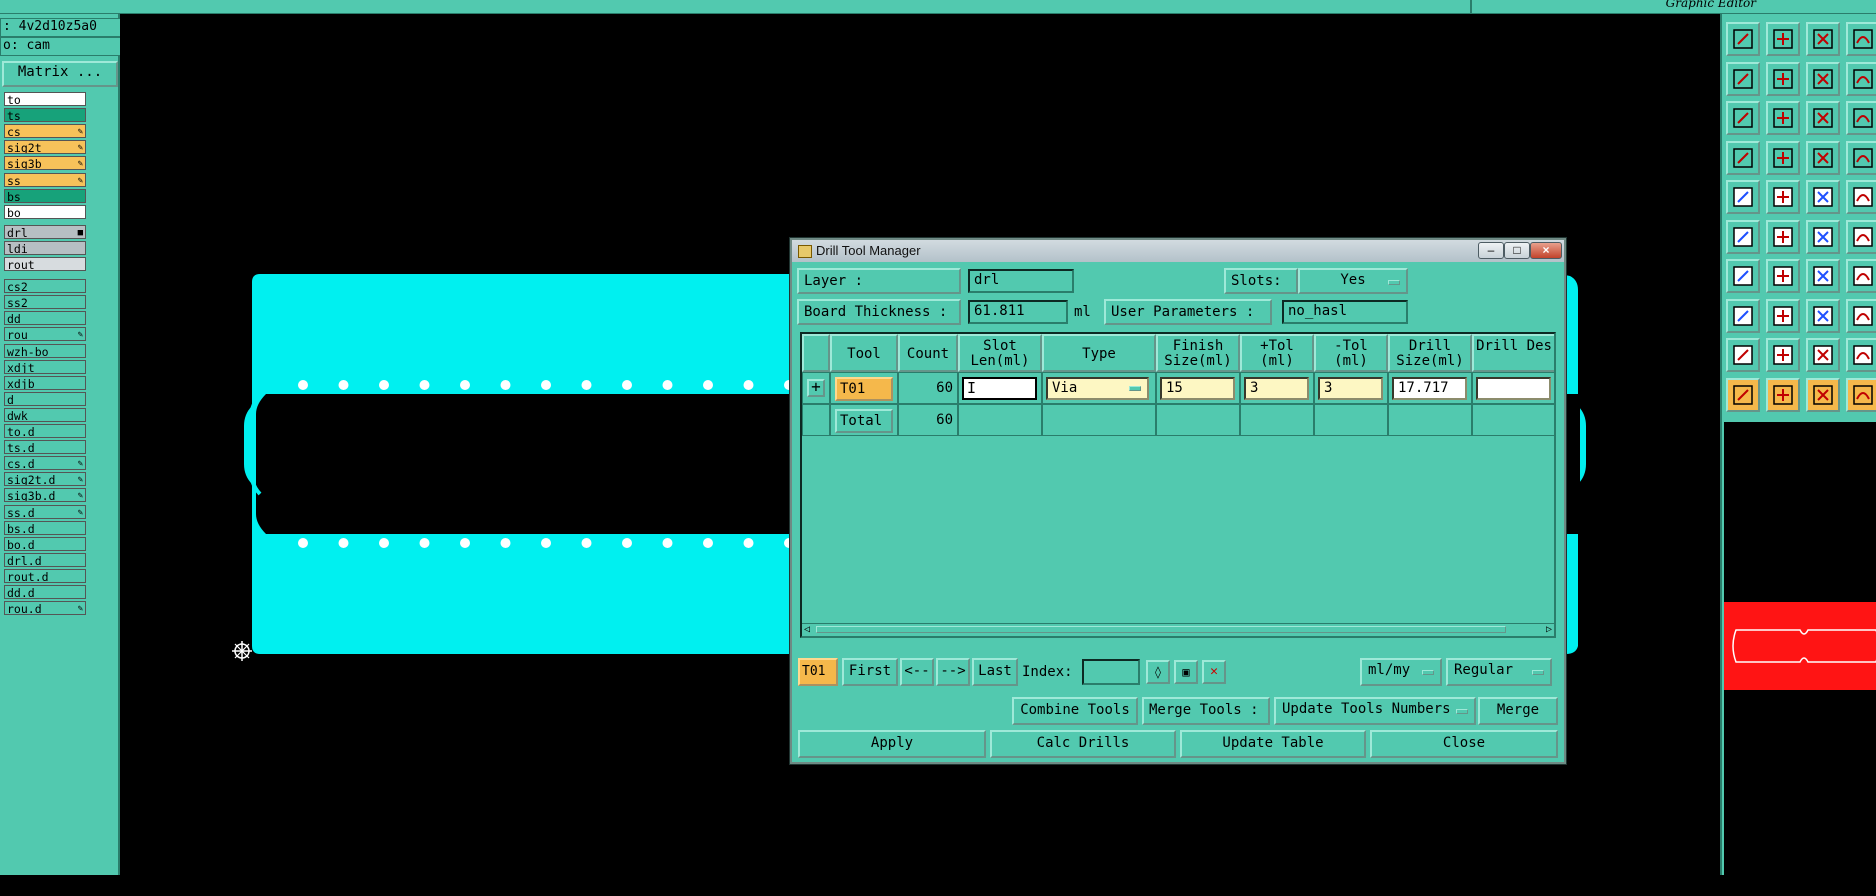 The height and width of the screenshot is (896, 1876). What do you see at coordinates (45, 286) in the screenshot?
I see `layer-item: cs2` at bounding box center [45, 286].